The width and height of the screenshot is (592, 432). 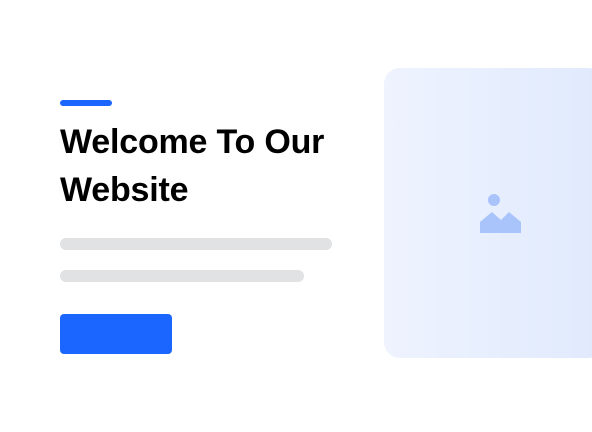 I want to click on page-title: Welcome To Our Website, so click(x=192, y=166).